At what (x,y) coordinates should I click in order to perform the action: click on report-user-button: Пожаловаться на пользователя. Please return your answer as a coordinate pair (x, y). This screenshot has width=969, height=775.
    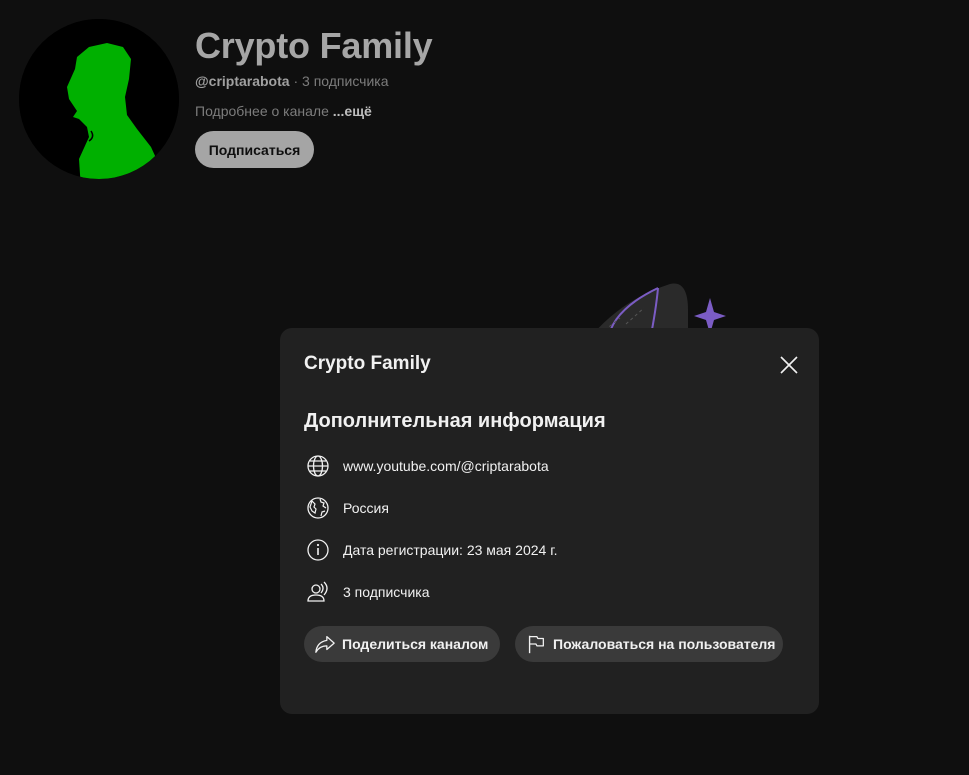
    Looking at the image, I should click on (649, 644).